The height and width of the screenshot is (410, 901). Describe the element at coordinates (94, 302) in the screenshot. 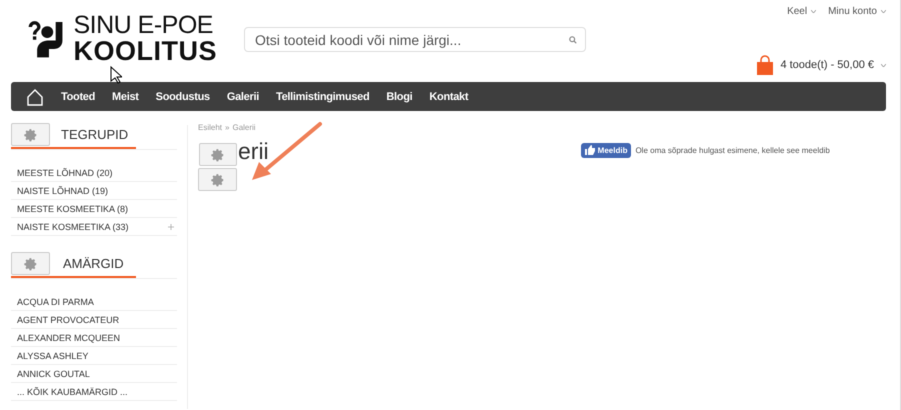

I see `category-item: ACQUA DI PARMA` at that location.